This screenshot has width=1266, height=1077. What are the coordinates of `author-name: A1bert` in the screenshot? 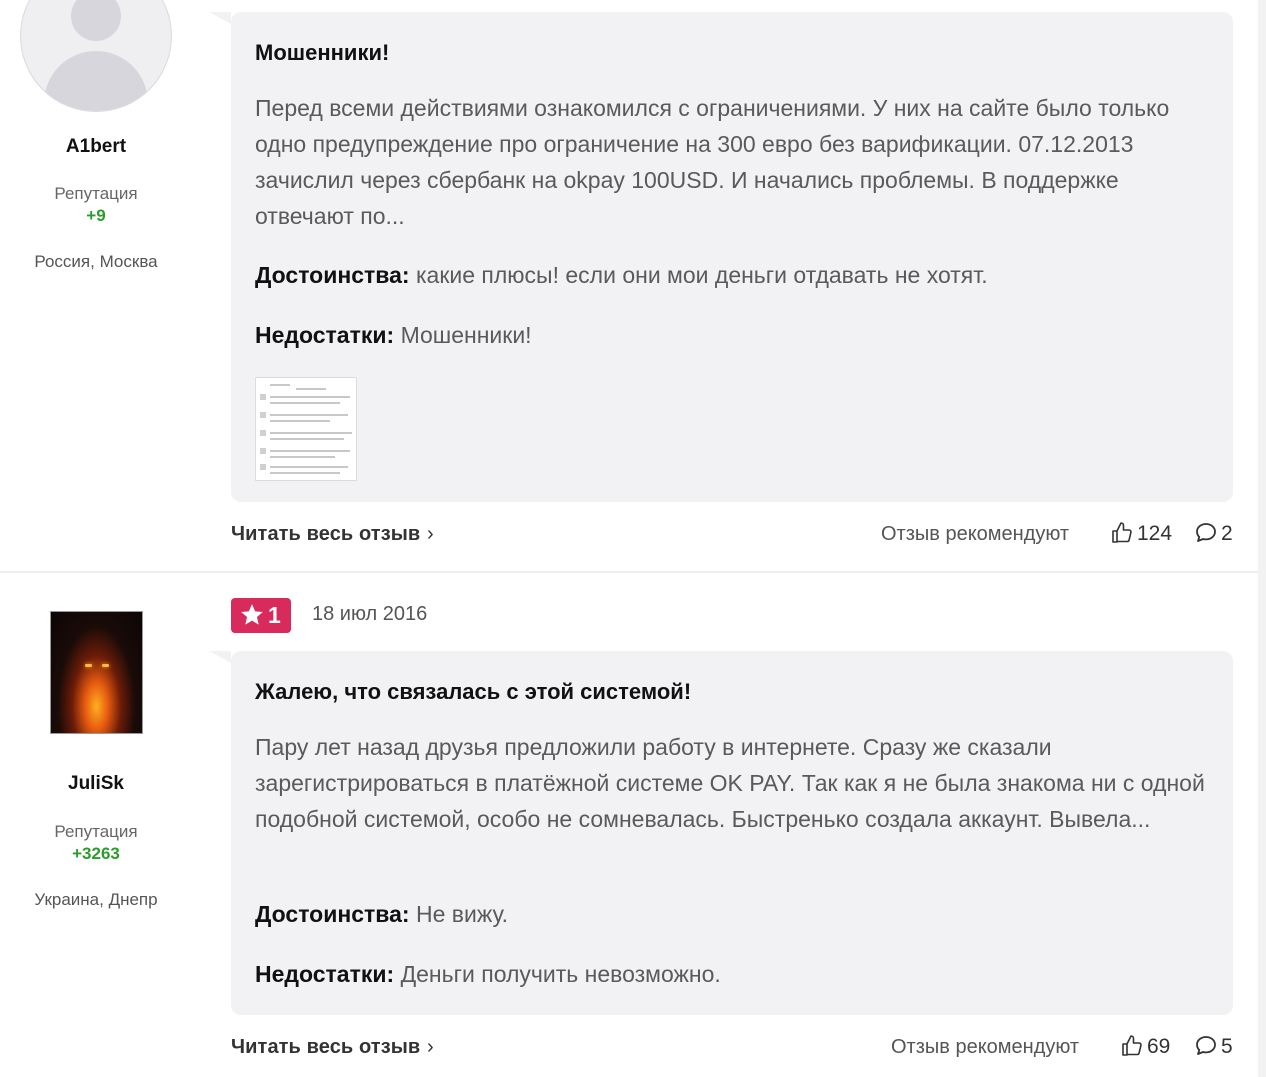 It's located at (96, 147).